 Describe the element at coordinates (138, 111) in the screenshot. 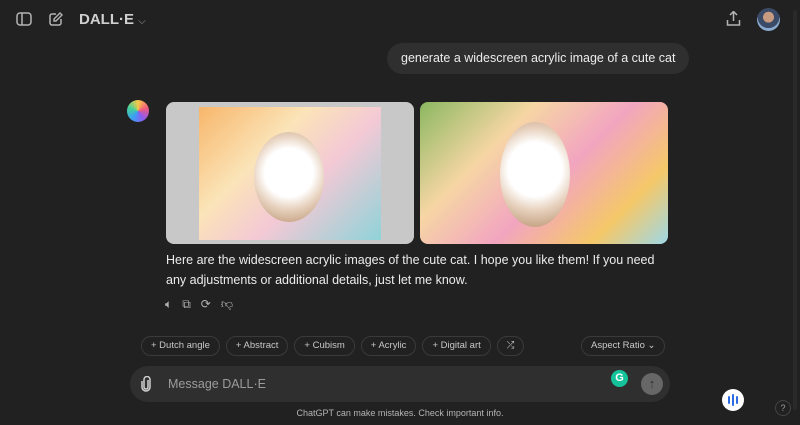

I see `dalle-avatar` at that location.